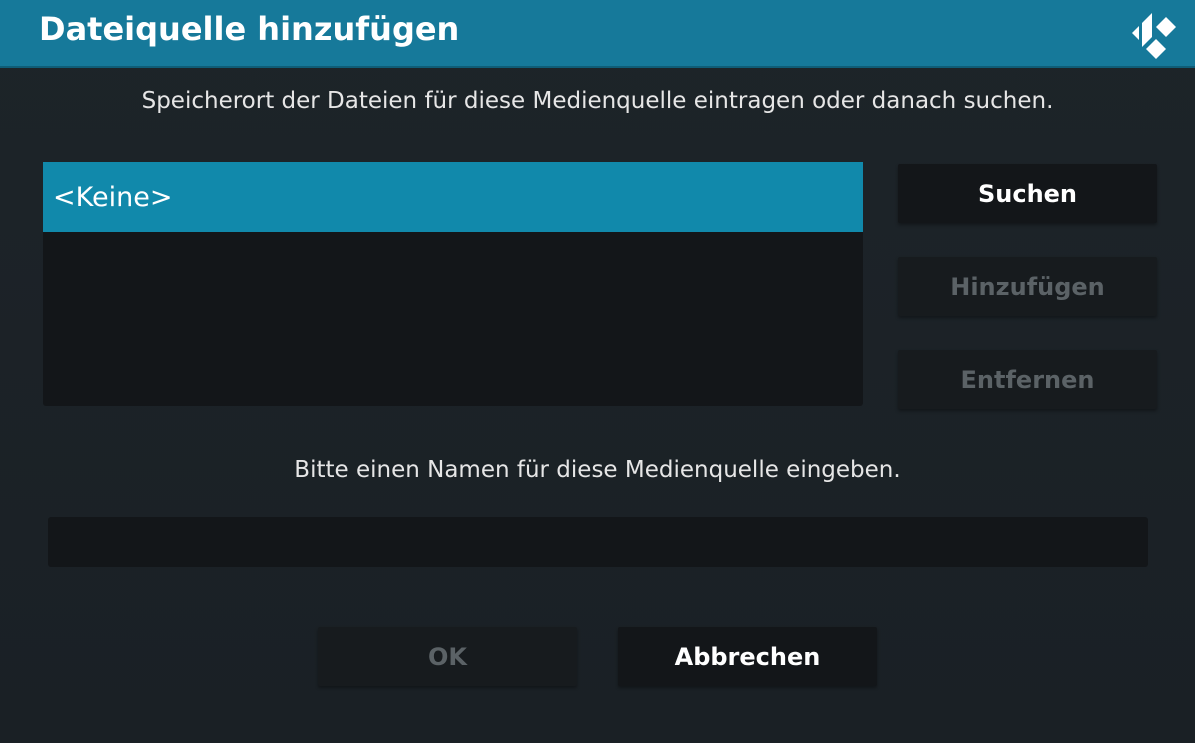  I want to click on add-button: Hinzufügen, so click(1027, 286).